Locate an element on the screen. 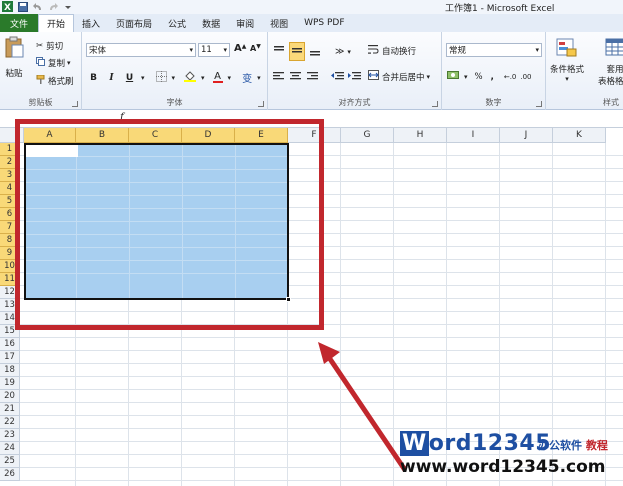  watermark-cn1: 办公软件 is located at coordinates (560, 445).